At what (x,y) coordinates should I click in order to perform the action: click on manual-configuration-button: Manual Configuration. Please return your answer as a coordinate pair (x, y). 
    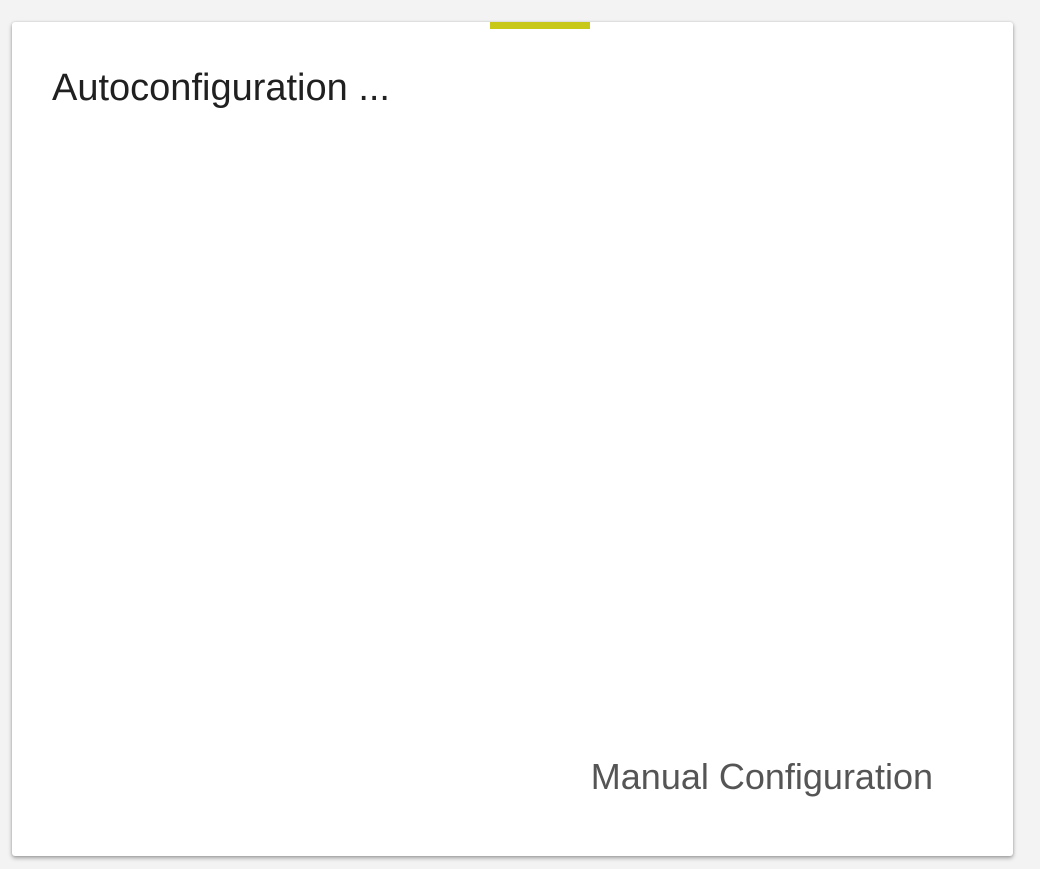
    Looking at the image, I should click on (762, 777).